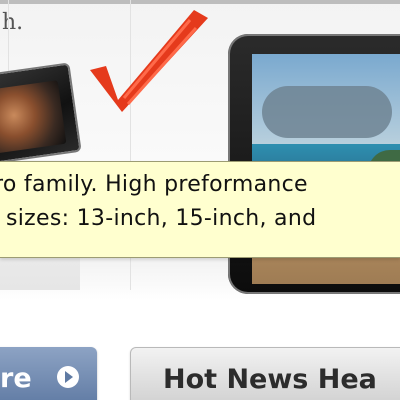 The width and height of the screenshot is (400, 400). What do you see at coordinates (68, 377) in the screenshot?
I see `circle-arrow-right-icon` at bounding box center [68, 377].